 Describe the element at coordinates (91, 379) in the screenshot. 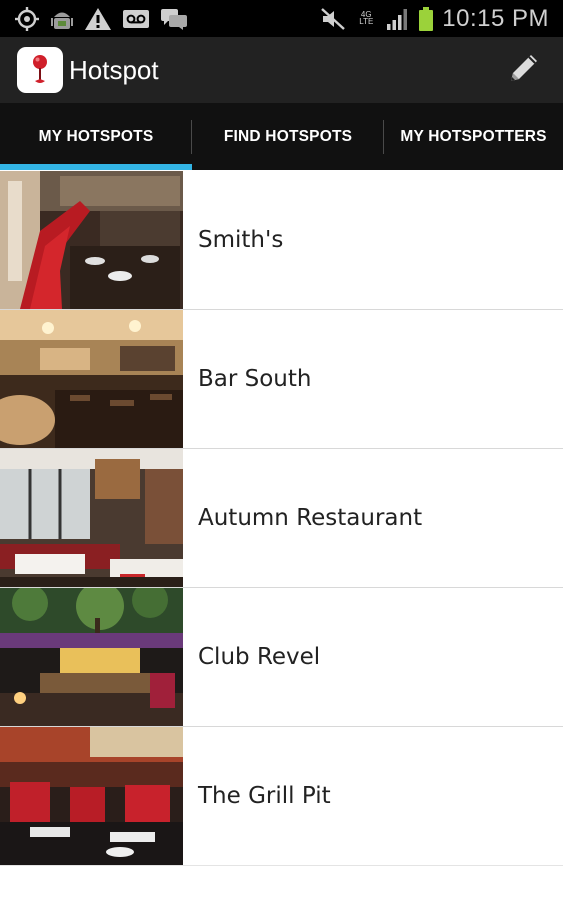

I see `bar-interior-photo` at that location.